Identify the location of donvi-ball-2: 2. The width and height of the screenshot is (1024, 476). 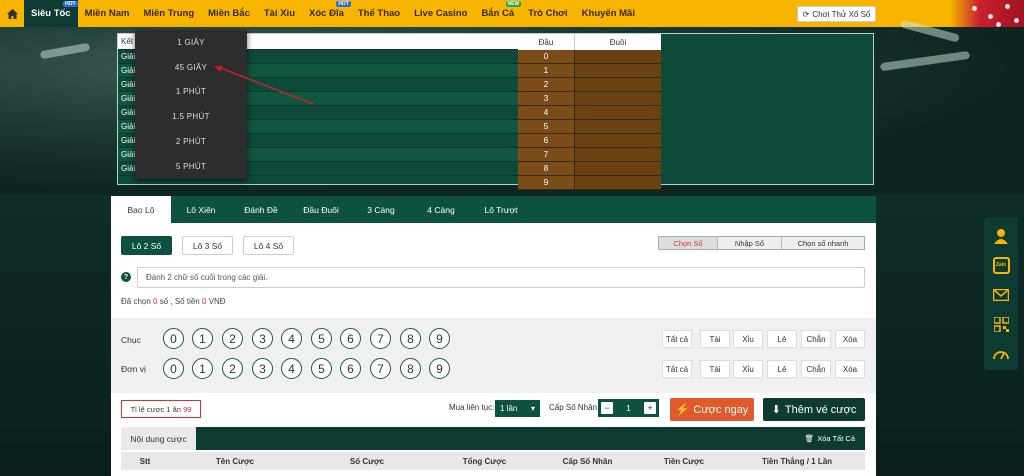
(232, 368).